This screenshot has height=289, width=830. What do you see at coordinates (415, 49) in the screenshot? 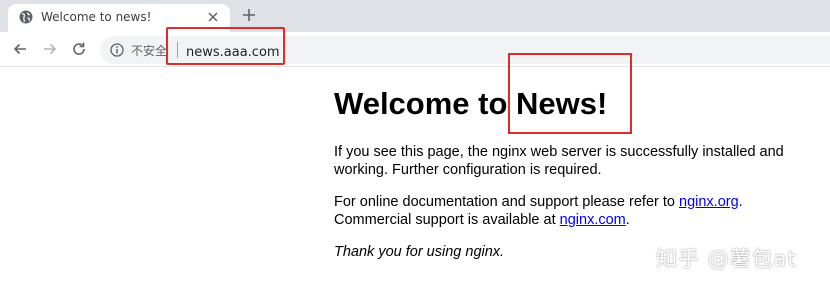
I see `browser-toolbar: 不安全 news.aaa.com` at bounding box center [415, 49].